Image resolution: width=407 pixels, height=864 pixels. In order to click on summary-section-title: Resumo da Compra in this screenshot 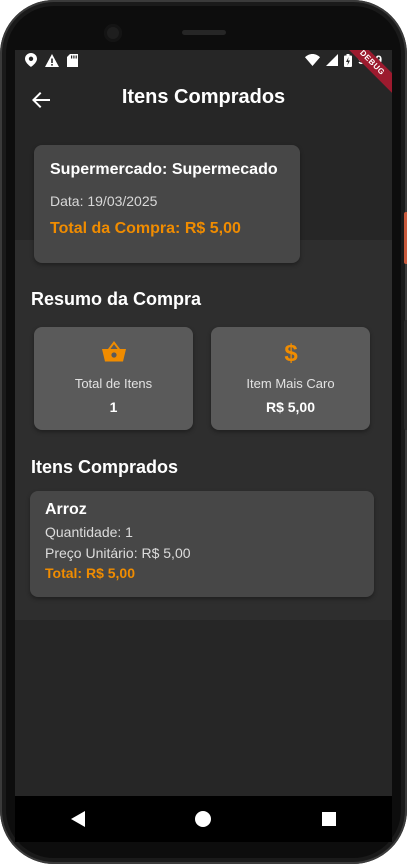, I will do `click(116, 299)`.